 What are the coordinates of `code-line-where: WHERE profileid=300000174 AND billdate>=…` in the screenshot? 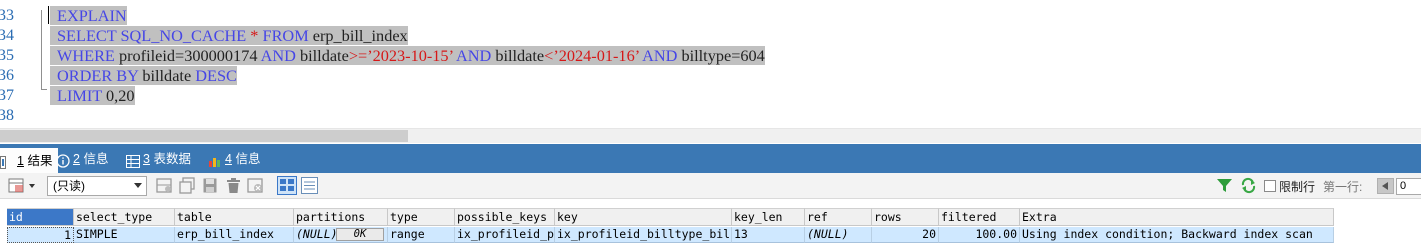 It's located at (407, 56).